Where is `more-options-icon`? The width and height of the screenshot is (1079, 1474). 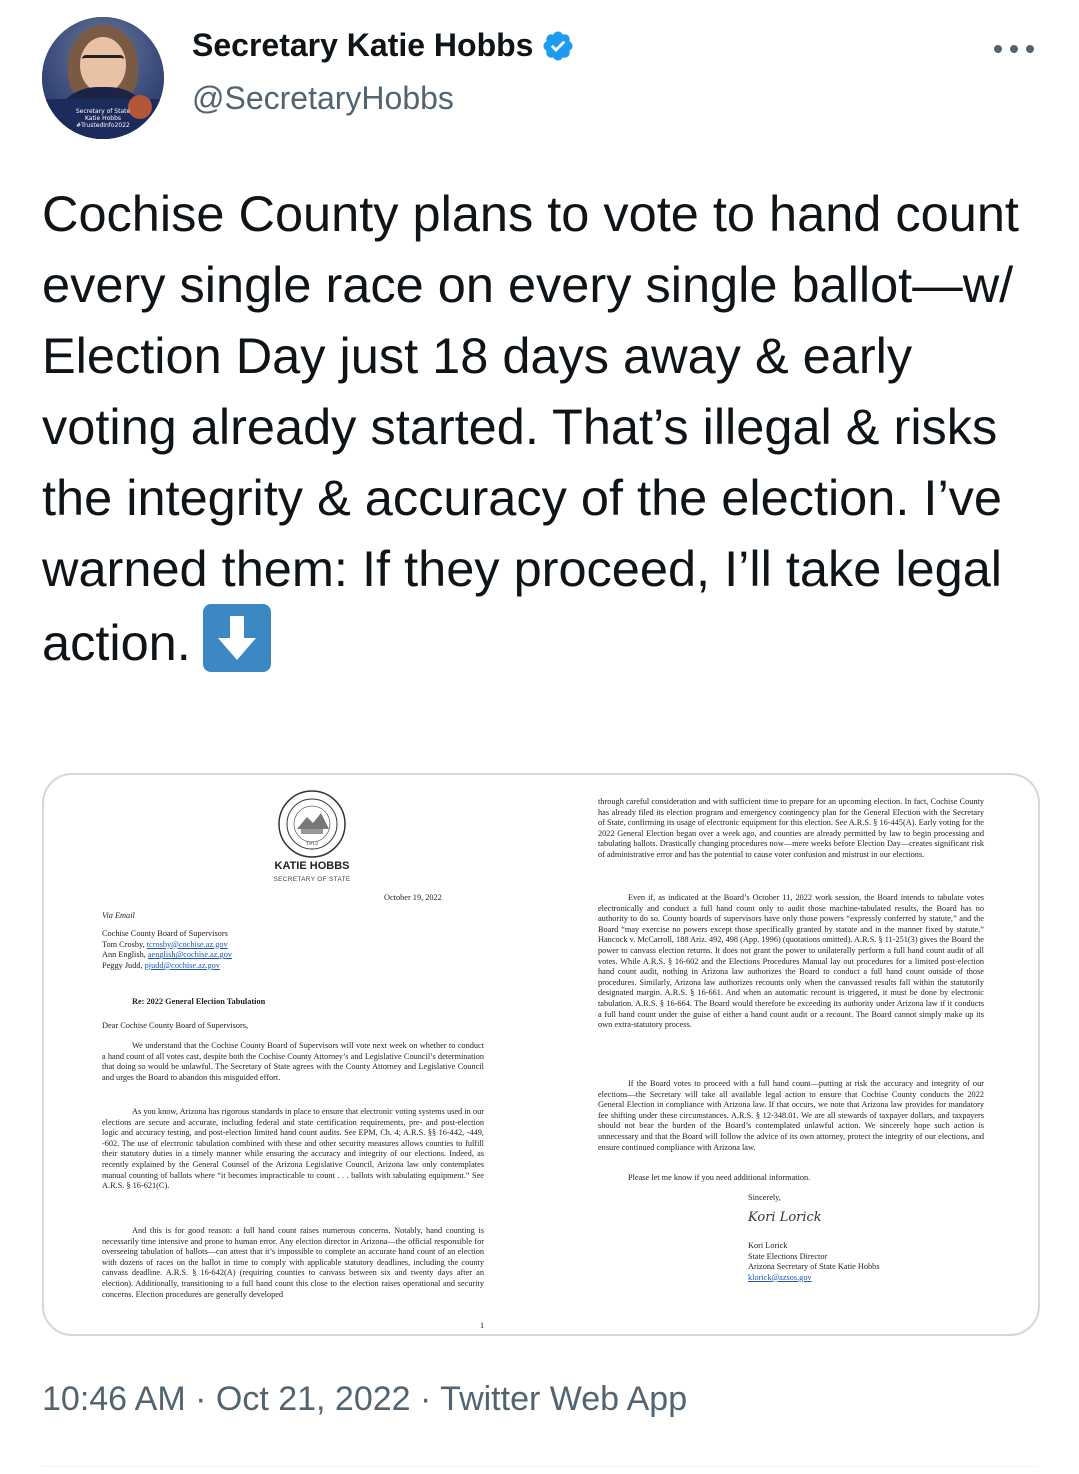
more-options-icon is located at coordinates (1014, 49).